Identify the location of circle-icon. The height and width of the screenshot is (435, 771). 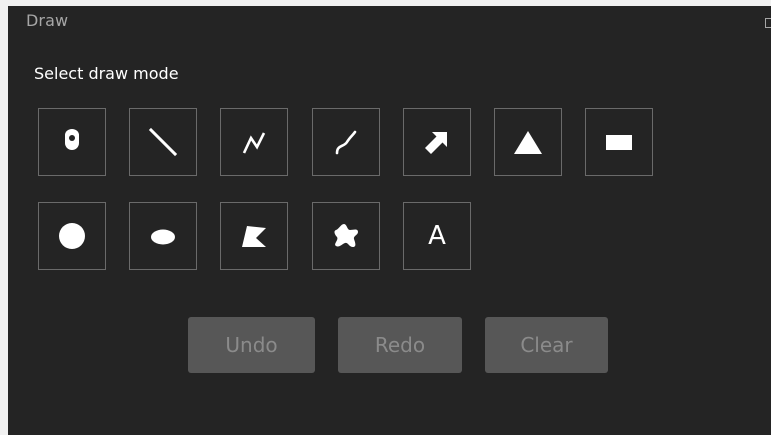
(72, 236).